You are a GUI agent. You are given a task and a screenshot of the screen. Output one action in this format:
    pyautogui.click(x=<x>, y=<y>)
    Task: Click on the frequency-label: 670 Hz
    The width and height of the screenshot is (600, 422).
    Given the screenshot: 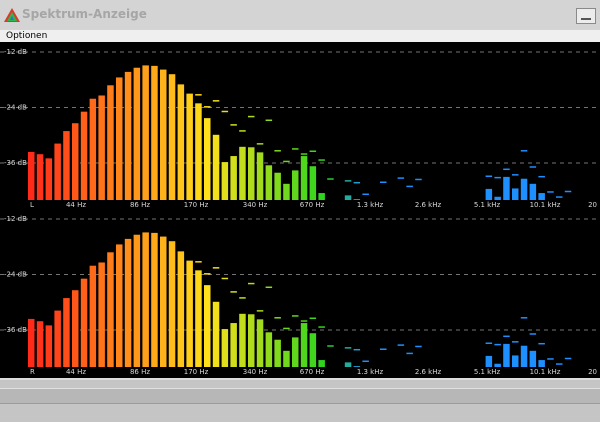 What is the action you would take?
    pyautogui.click(x=312, y=205)
    